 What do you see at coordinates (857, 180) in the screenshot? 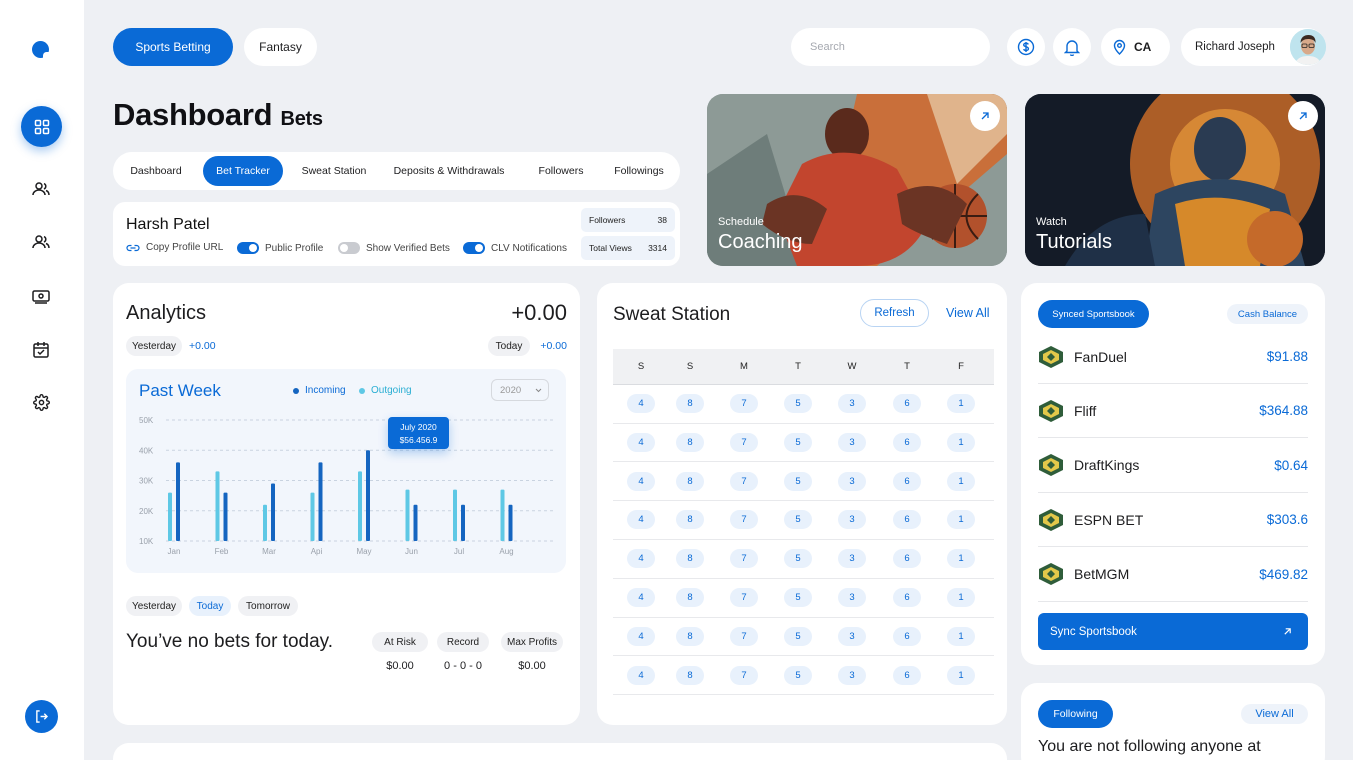
I see `coaching-promo: Schedule Coaching` at bounding box center [857, 180].